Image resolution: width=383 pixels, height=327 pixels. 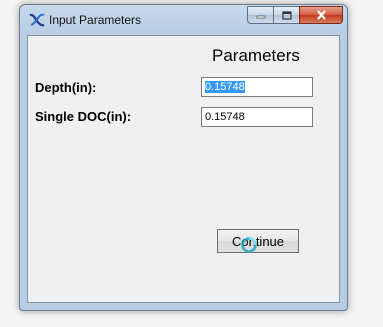 I want to click on minimize-button, so click(x=260, y=15).